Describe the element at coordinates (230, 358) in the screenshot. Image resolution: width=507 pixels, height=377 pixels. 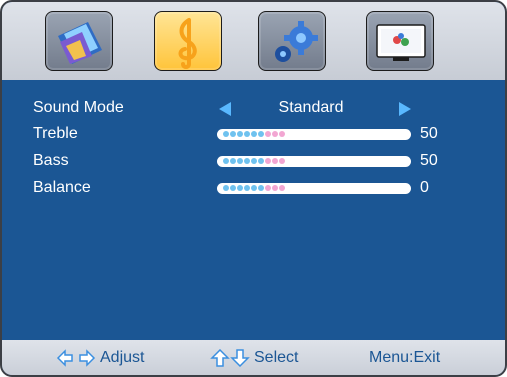
I see `up-down-arrows-icon` at that location.